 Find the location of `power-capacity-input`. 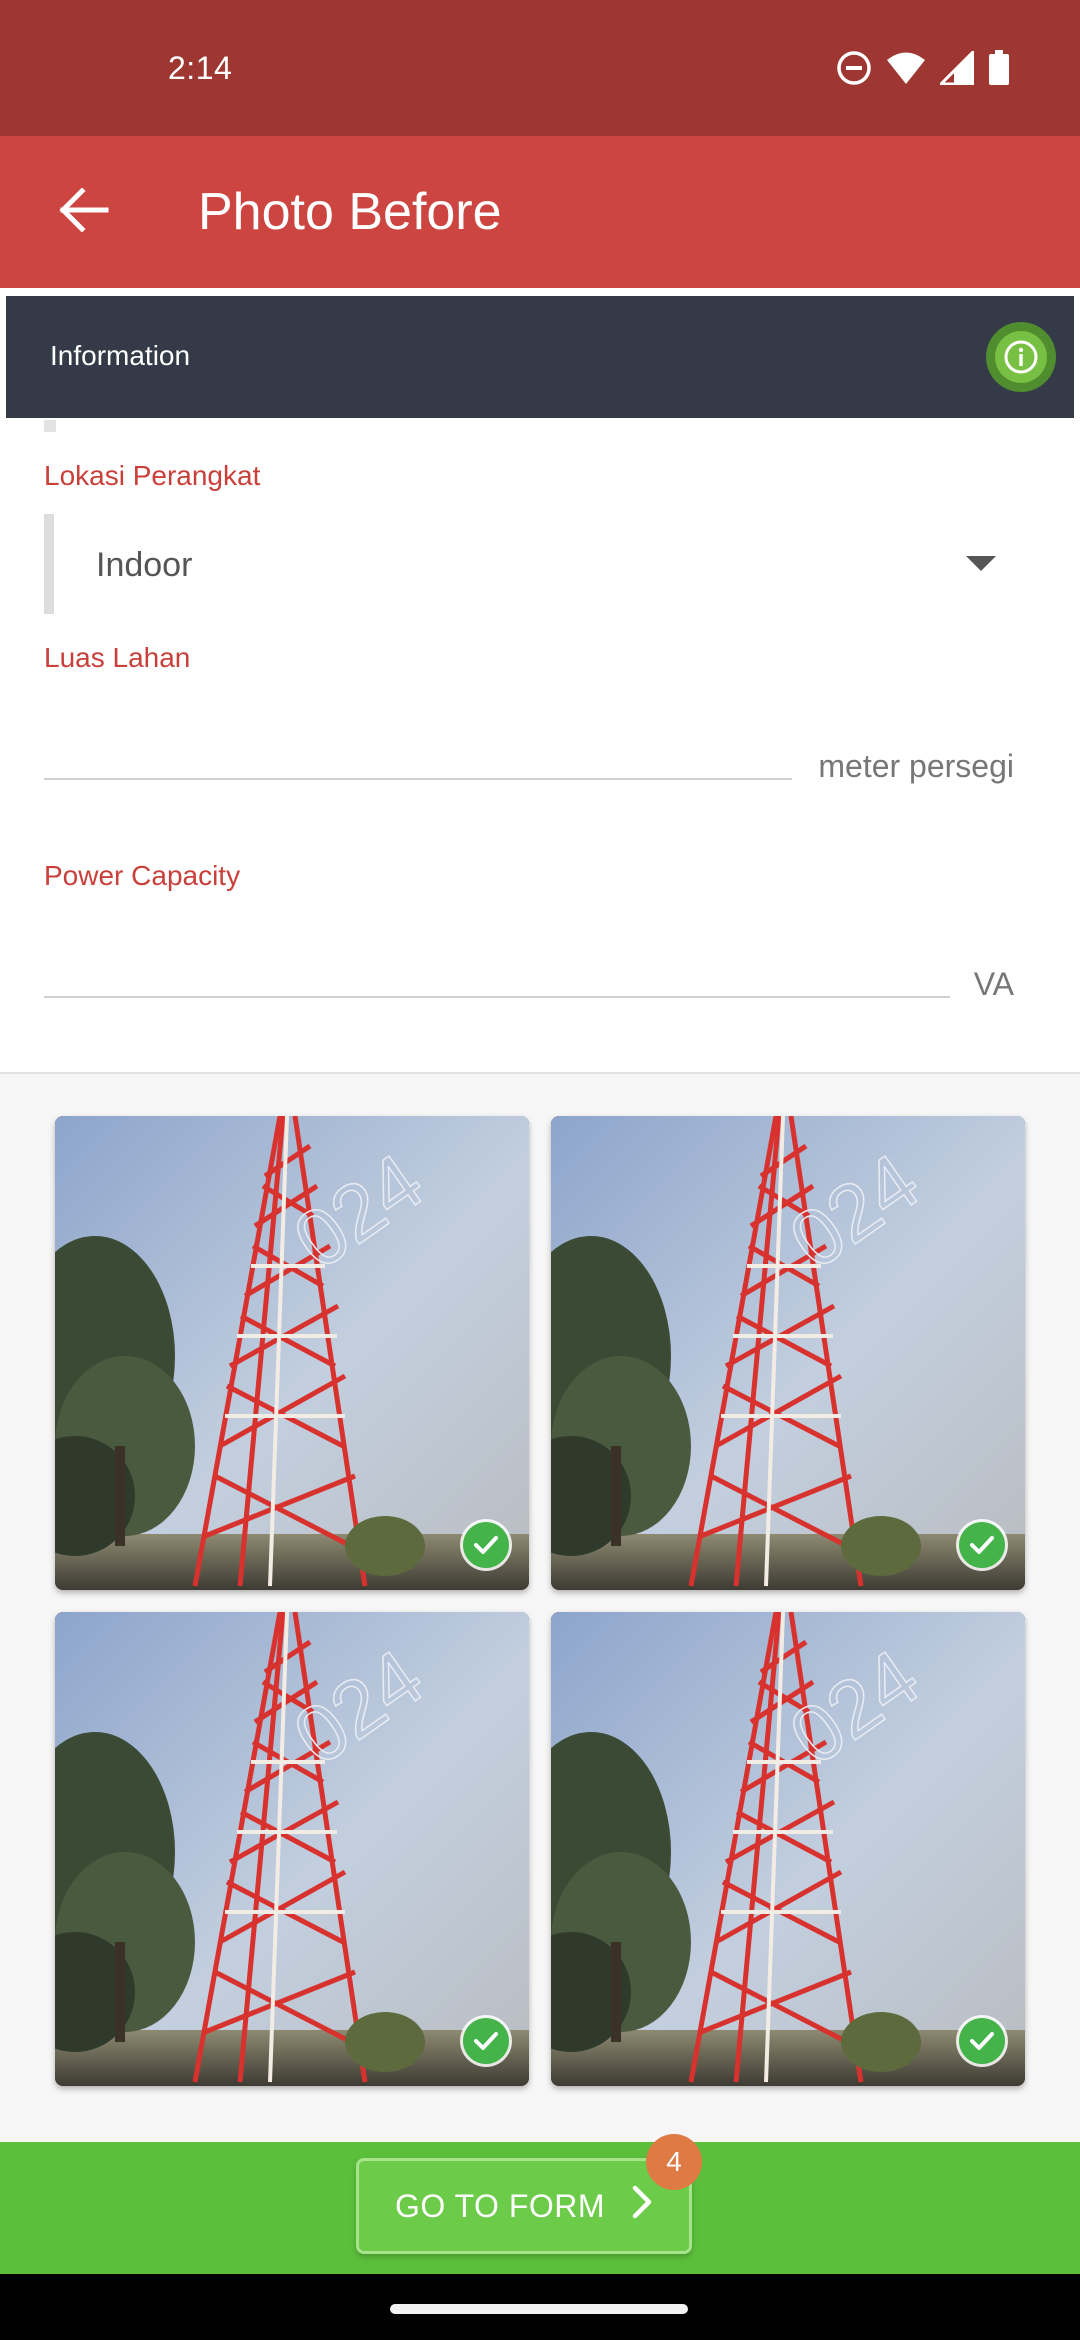

power-capacity-input is located at coordinates (497, 973).